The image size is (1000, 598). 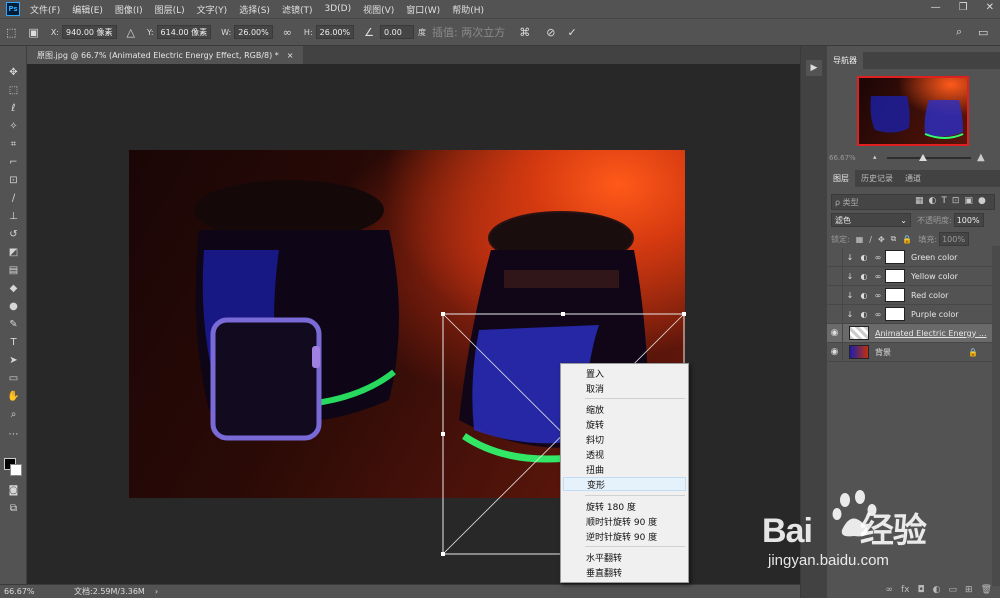 What do you see at coordinates (443, 314) in the screenshot?
I see `handle-top-left` at bounding box center [443, 314].